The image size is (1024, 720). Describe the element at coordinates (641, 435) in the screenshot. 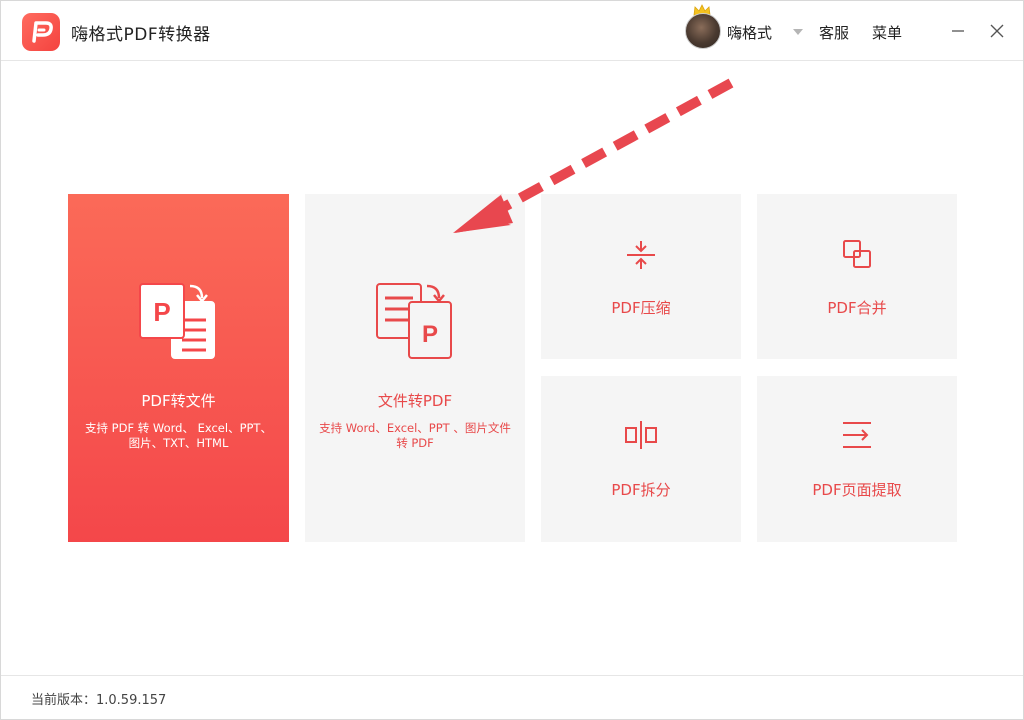

I see `split-icon` at that location.